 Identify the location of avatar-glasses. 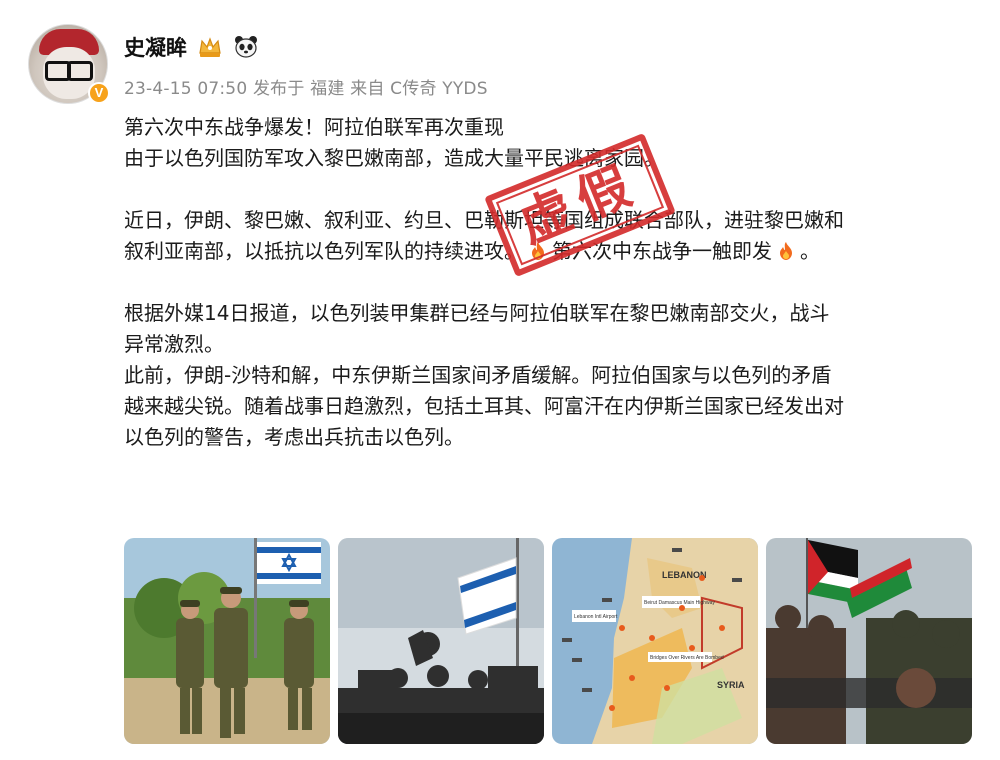
(69, 71).